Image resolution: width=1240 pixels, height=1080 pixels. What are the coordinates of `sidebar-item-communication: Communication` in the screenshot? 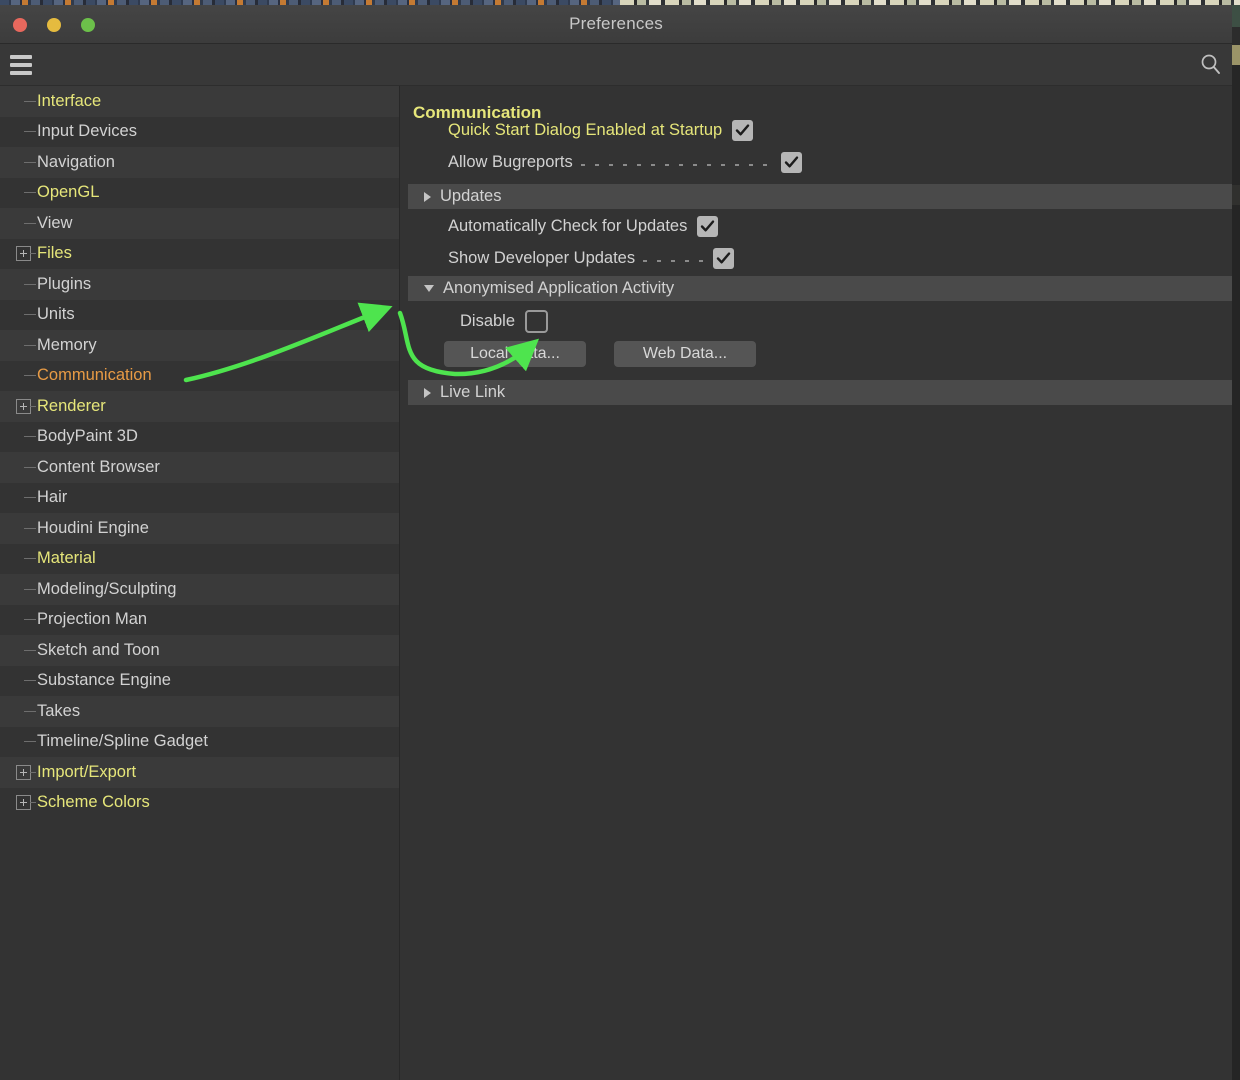 It's located at (199, 375).